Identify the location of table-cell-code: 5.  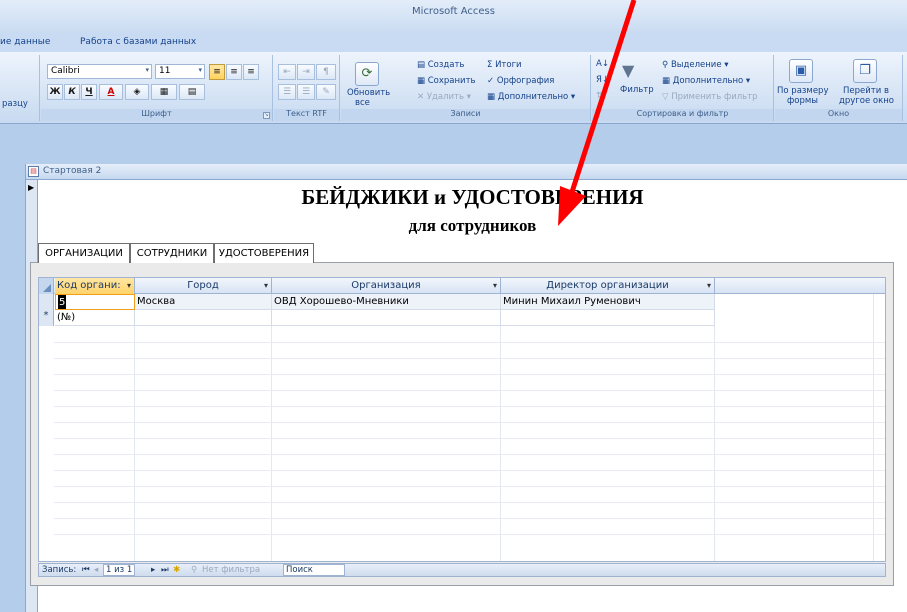
(95, 302).